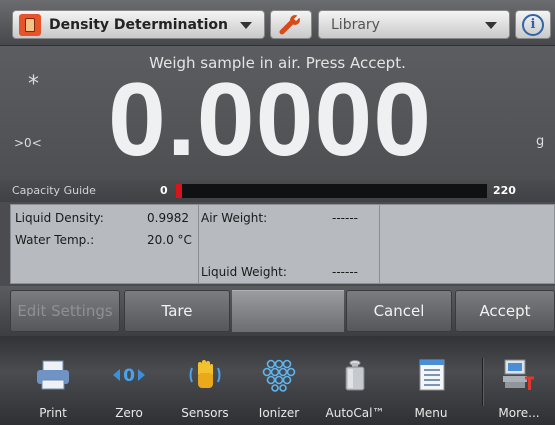 The image size is (555, 425). What do you see at coordinates (540, 141) in the screenshot?
I see `weight-unit: g` at bounding box center [540, 141].